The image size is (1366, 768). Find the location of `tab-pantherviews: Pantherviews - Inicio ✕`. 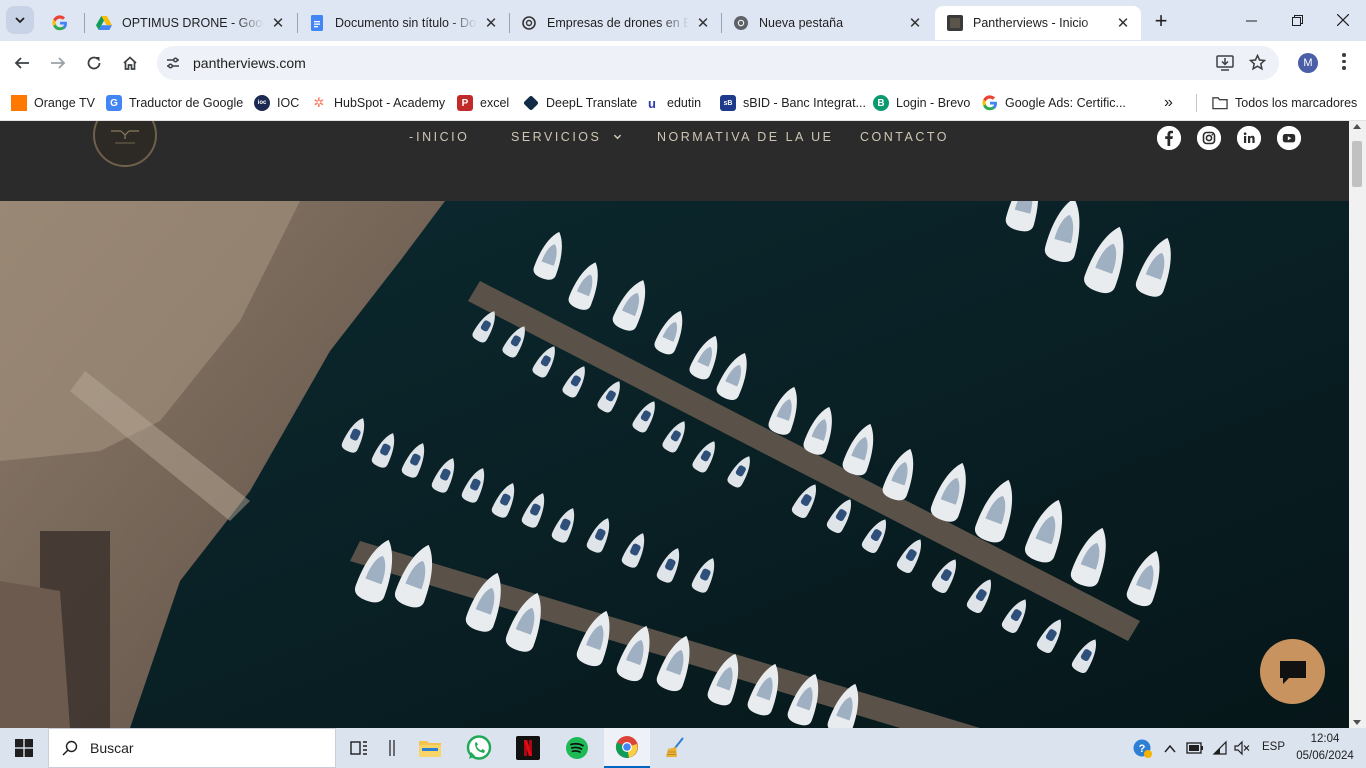

tab-pantherviews: Pantherviews - Inicio ✕ is located at coordinates (1038, 23).